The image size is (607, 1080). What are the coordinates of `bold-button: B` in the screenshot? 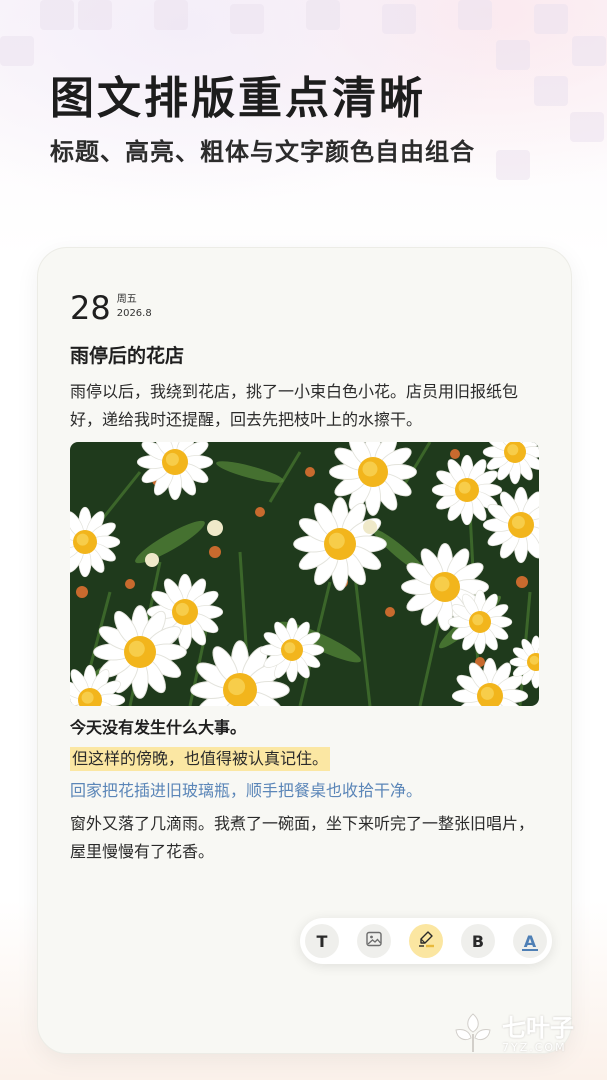 It's located at (478, 941).